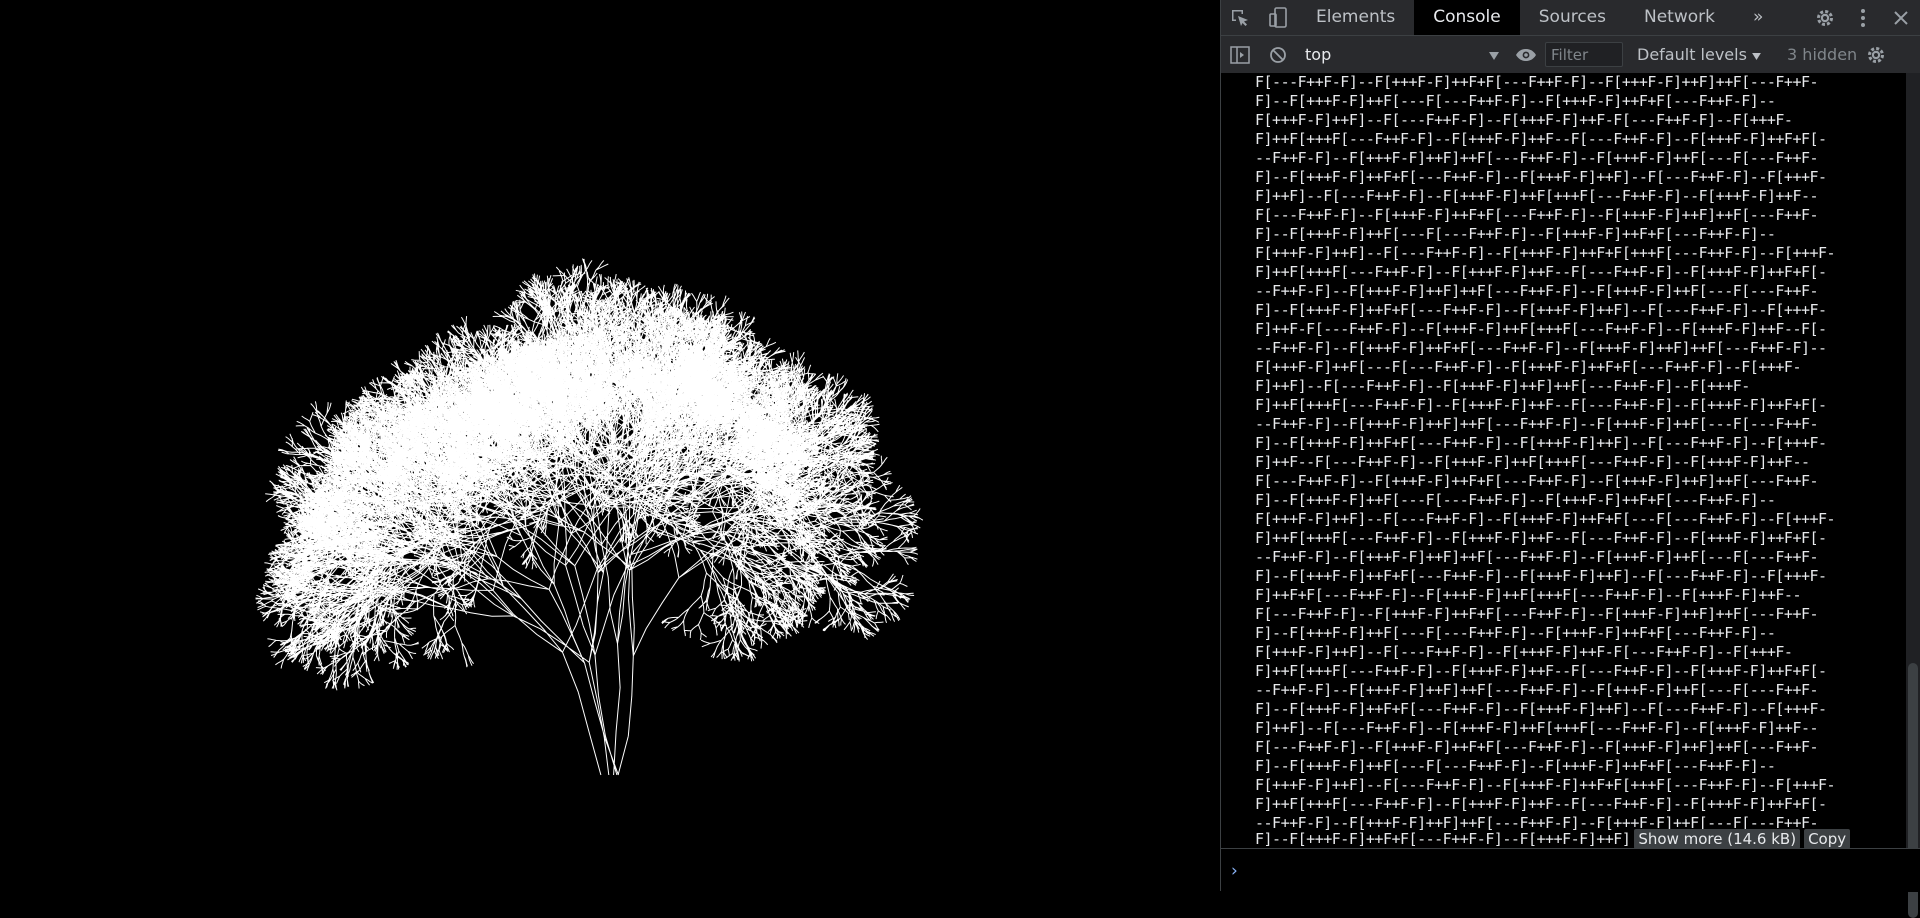 The width and height of the screenshot is (1920, 918). What do you see at coordinates (1467, 17) in the screenshot?
I see `tab-console: Console` at bounding box center [1467, 17].